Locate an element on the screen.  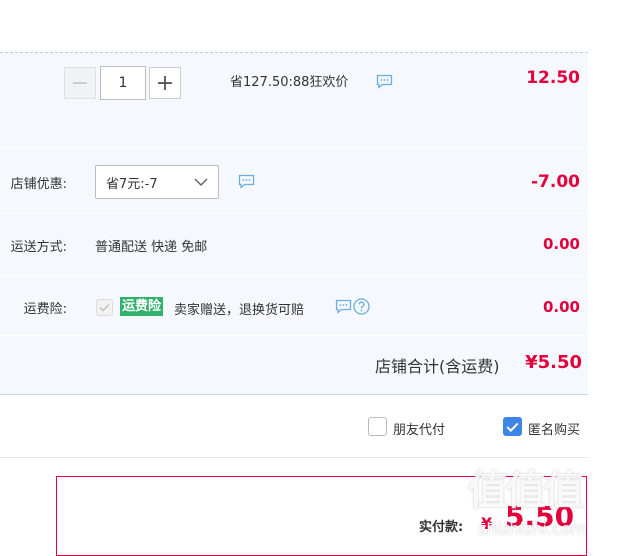
shop-total-amount: ¥5.50 is located at coordinates (553, 362).